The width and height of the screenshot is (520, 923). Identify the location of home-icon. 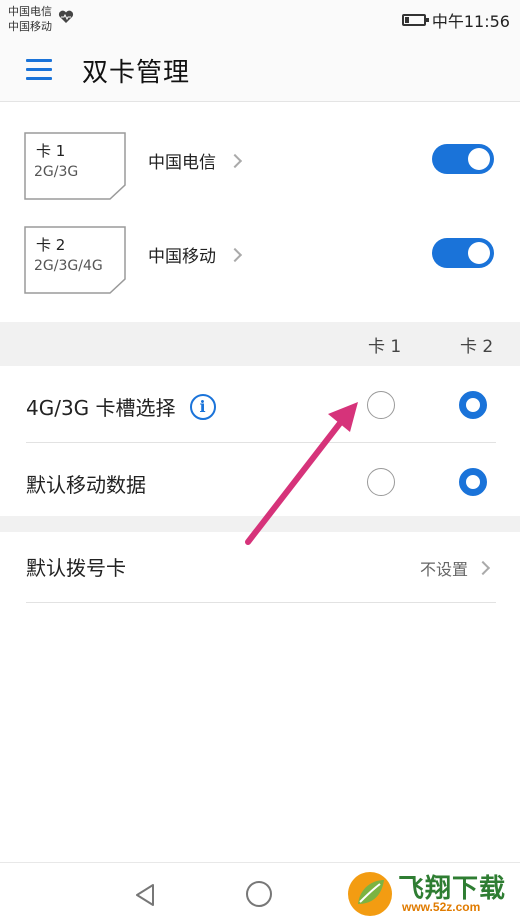
(259, 894).